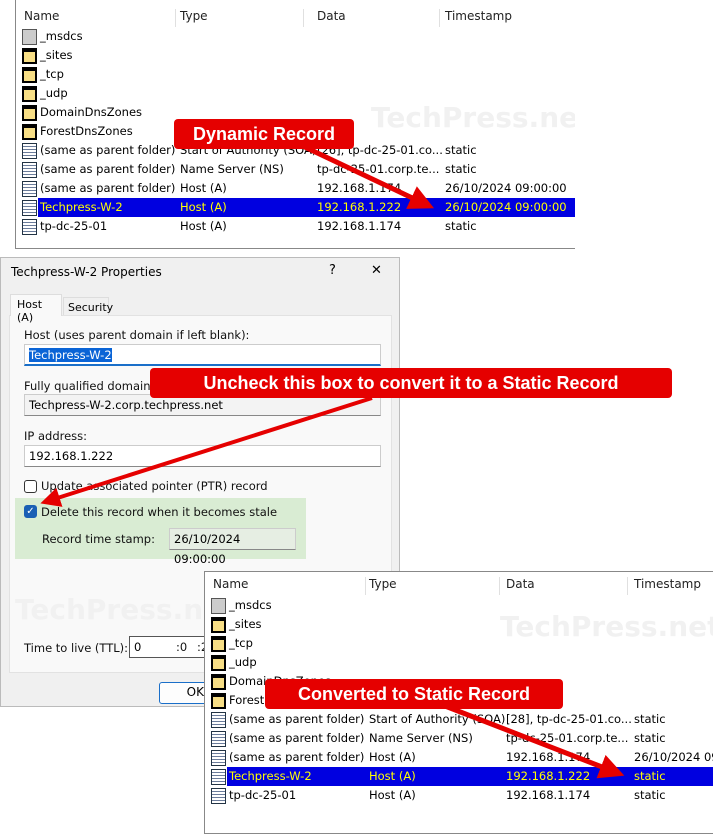 This screenshot has width=713, height=834. What do you see at coordinates (30, 486) in the screenshot?
I see `ptr-checkbox` at bounding box center [30, 486].